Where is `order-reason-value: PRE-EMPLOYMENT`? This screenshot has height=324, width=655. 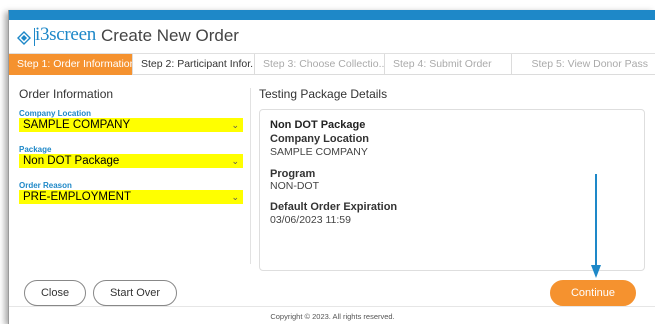 order-reason-value: PRE-EMPLOYMENT is located at coordinates (77, 197).